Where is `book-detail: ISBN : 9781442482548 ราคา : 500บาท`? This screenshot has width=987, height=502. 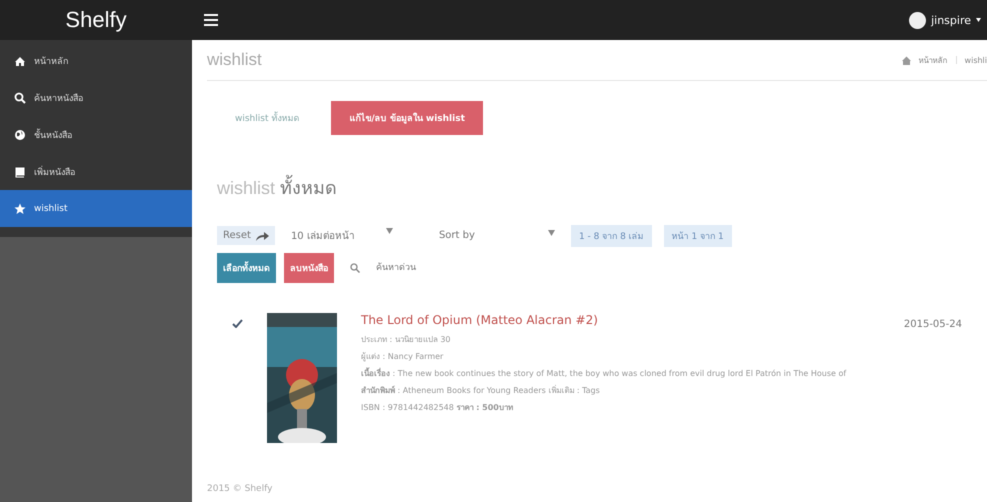 book-detail: ISBN : 9781442482548 ราคา : 500บาท is located at coordinates (437, 408).